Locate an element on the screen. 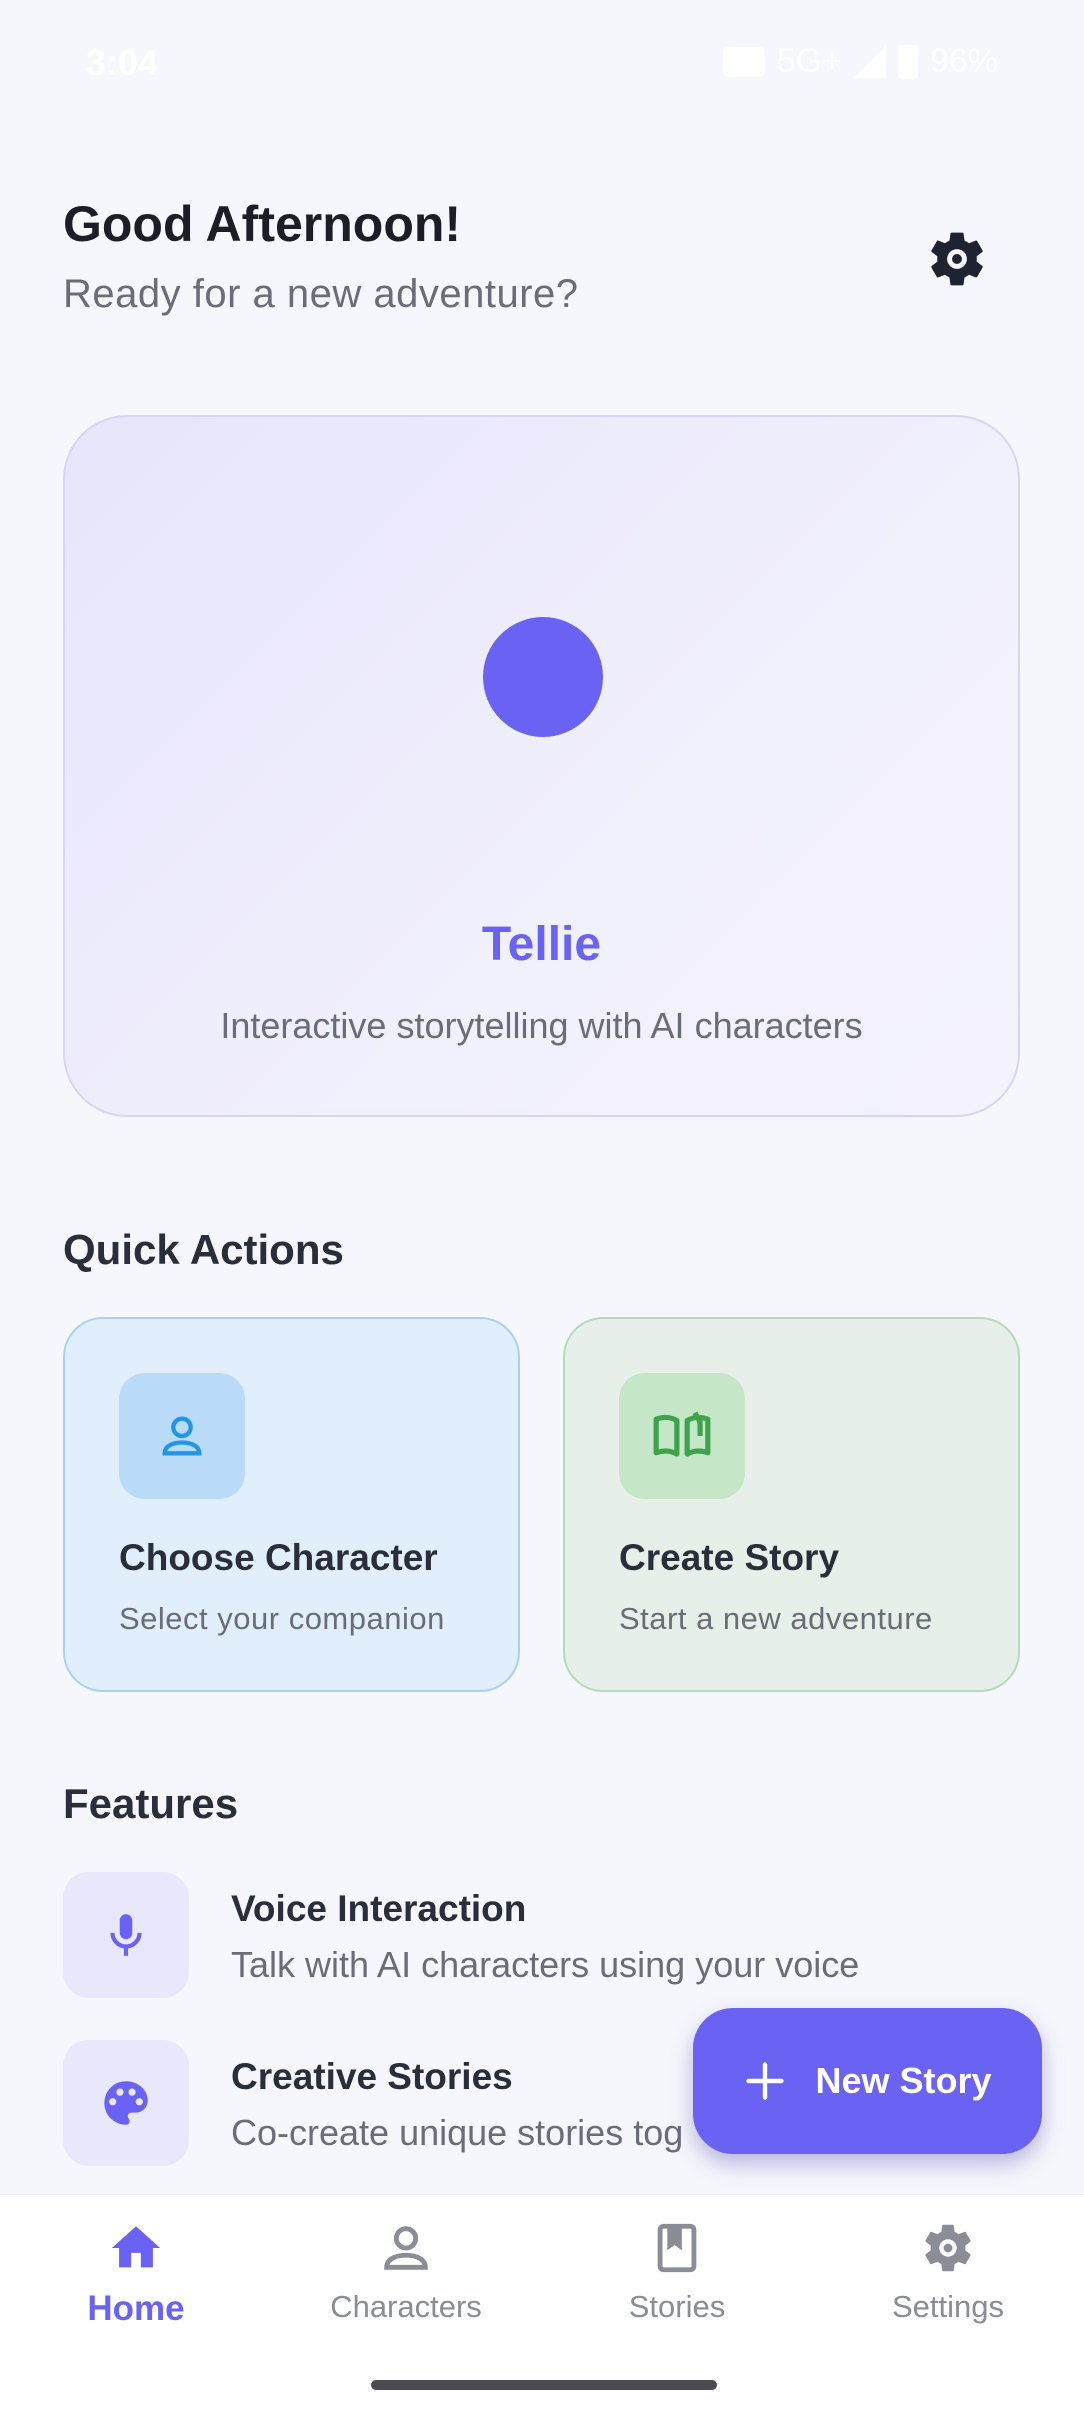 The image size is (1084, 2412). home-icon is located at coordinates (136, 2247).